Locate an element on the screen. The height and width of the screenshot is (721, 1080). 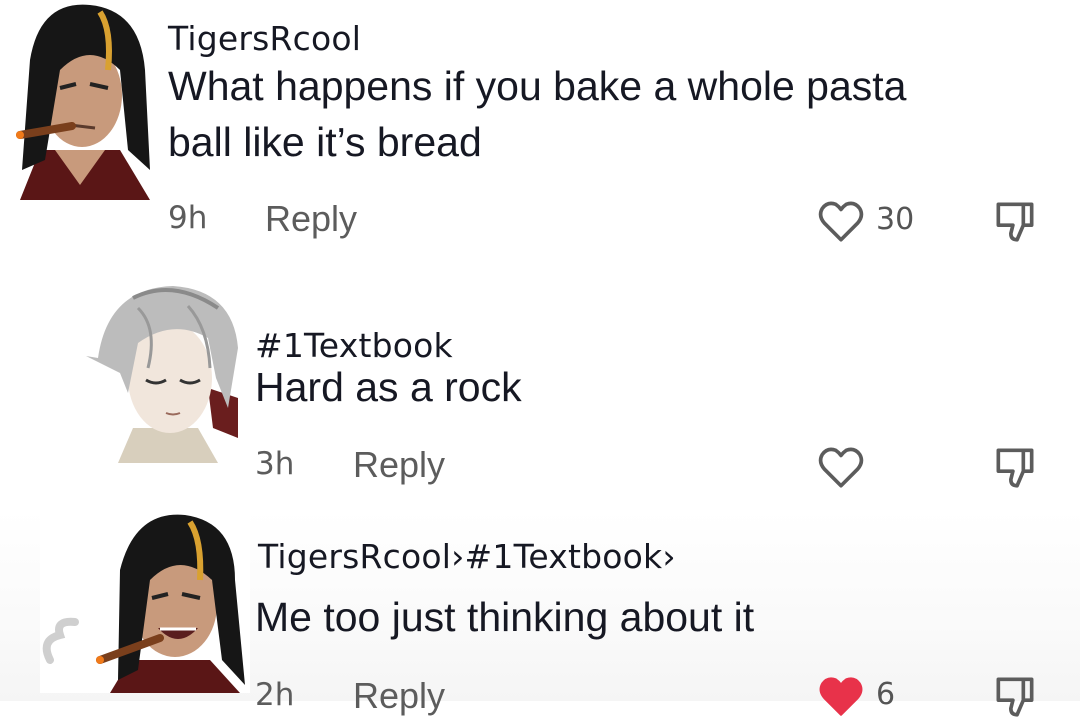
comment-text-line-1: What happens if you bake a whole pasta is located at coordinates (537, 86).